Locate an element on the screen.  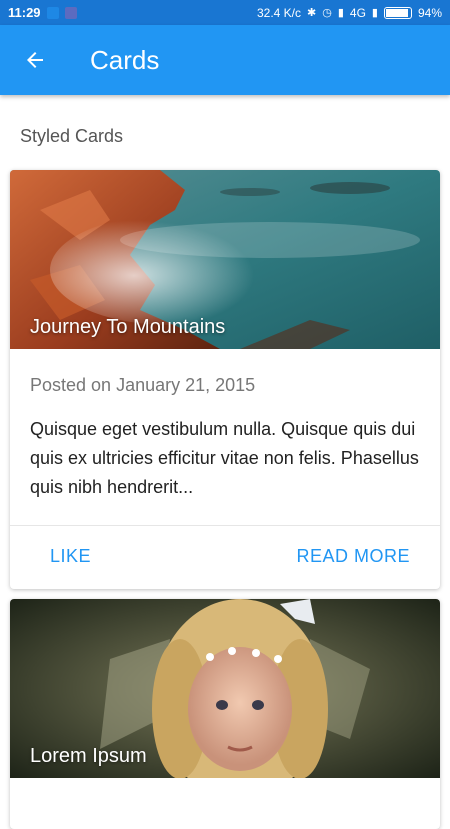
back-button is located at coordinates (35, 60).